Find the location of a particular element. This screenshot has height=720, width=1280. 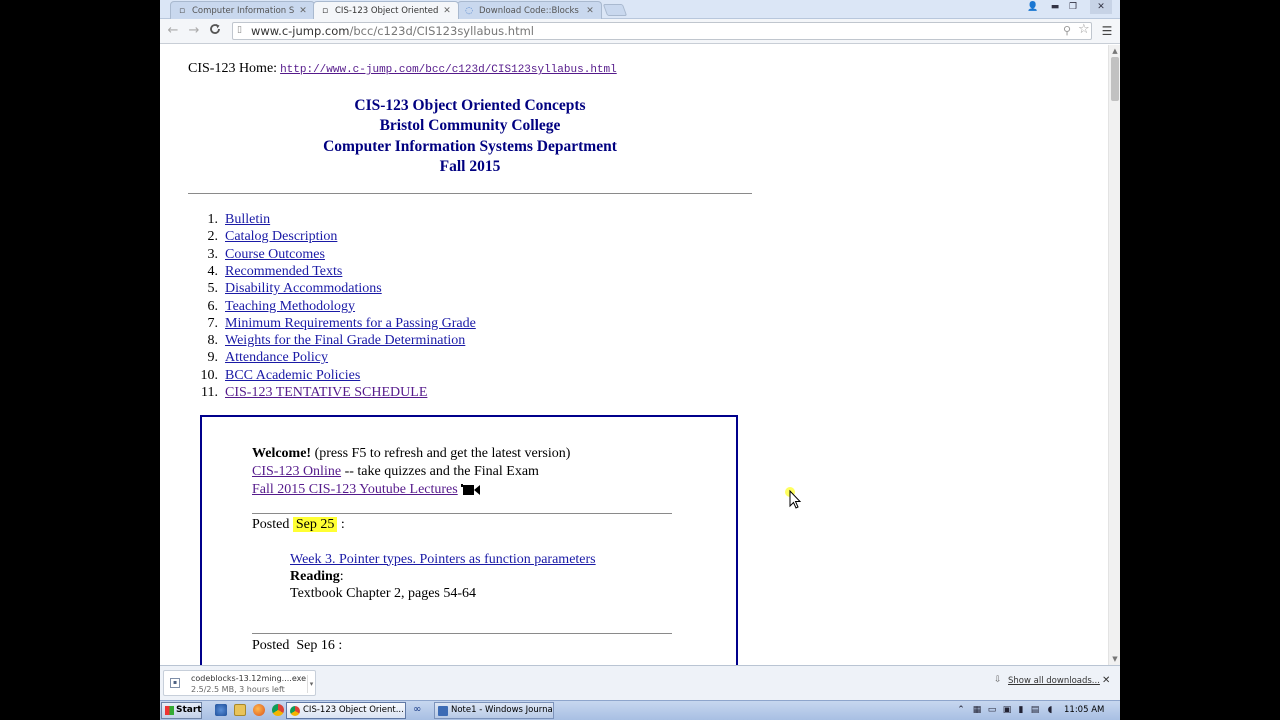

online-text: -- take quizzes and the Final Exam is located at coordinates (440, 471).